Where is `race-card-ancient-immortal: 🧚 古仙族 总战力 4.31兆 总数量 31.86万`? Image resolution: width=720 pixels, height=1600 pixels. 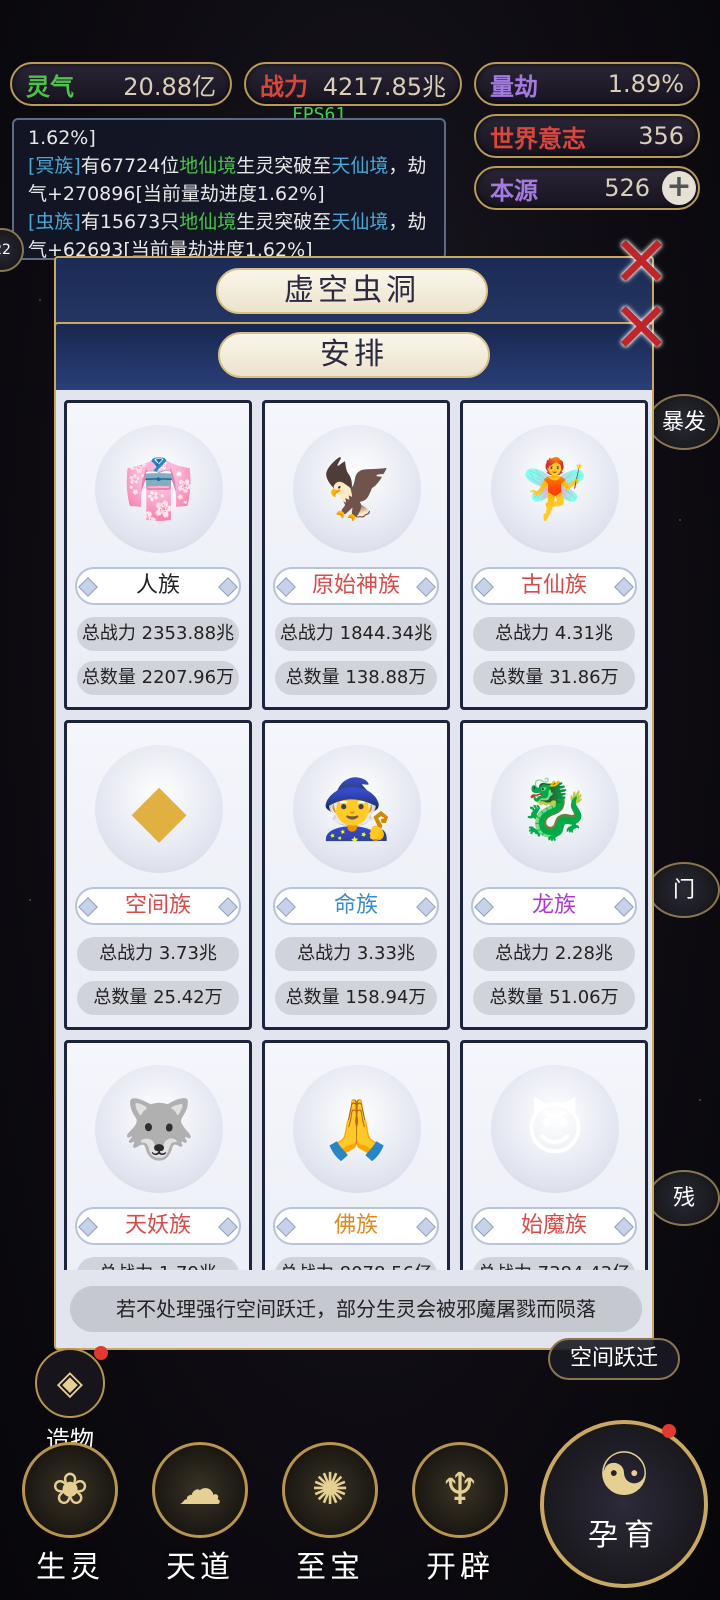 race-card-ancient-immortal: 🧚 古仙族 总战力 4.31兆 总数量 31.86万 is located at coordinates (554, 555).